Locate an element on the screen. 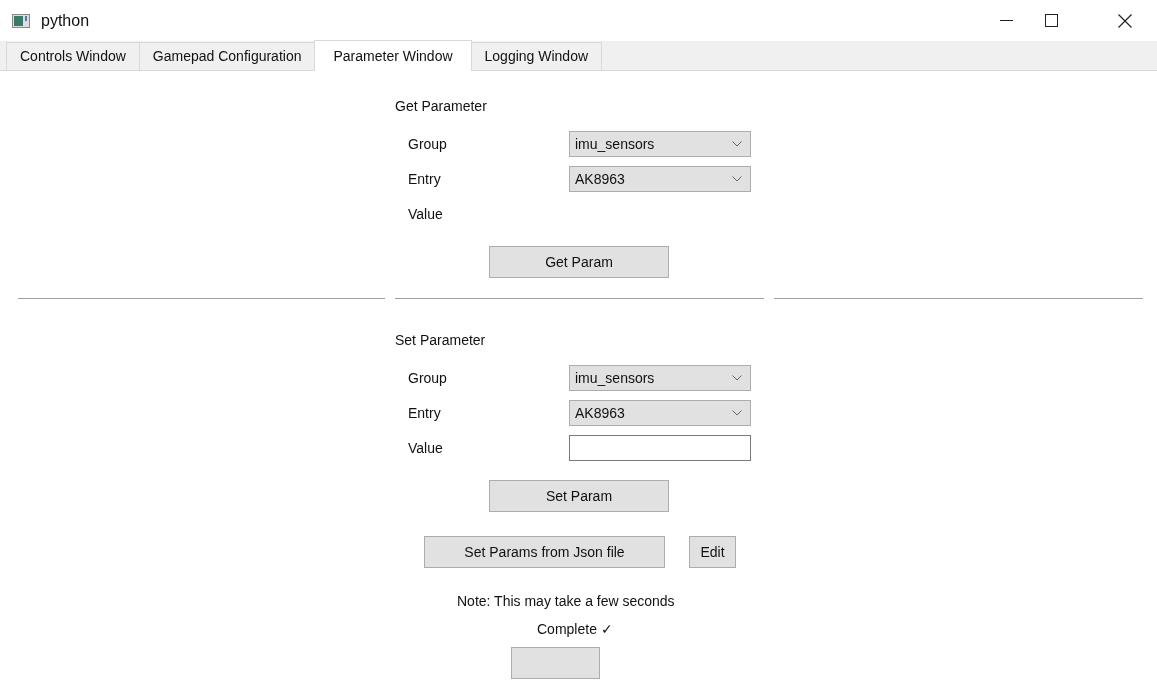  note-text: Note: This may take a few seconds is located at coordinates (566, 601).